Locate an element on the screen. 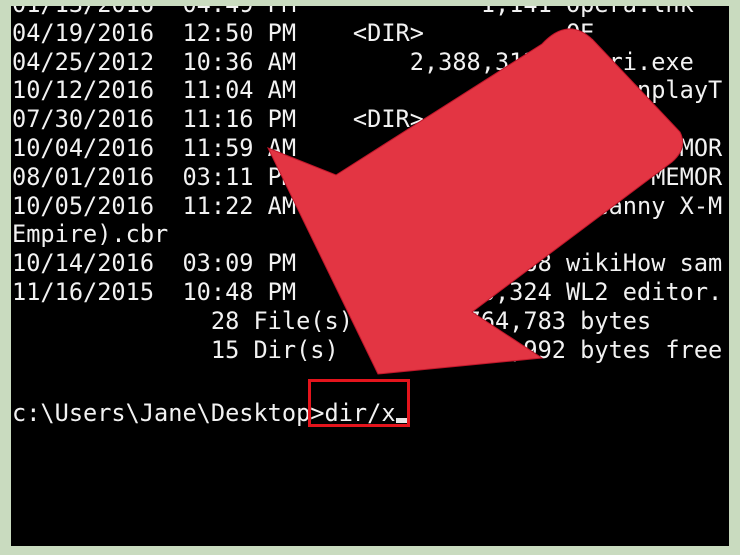 This screenshot has width=740, height=555. highlight-box is located at coordinates (359, 403).